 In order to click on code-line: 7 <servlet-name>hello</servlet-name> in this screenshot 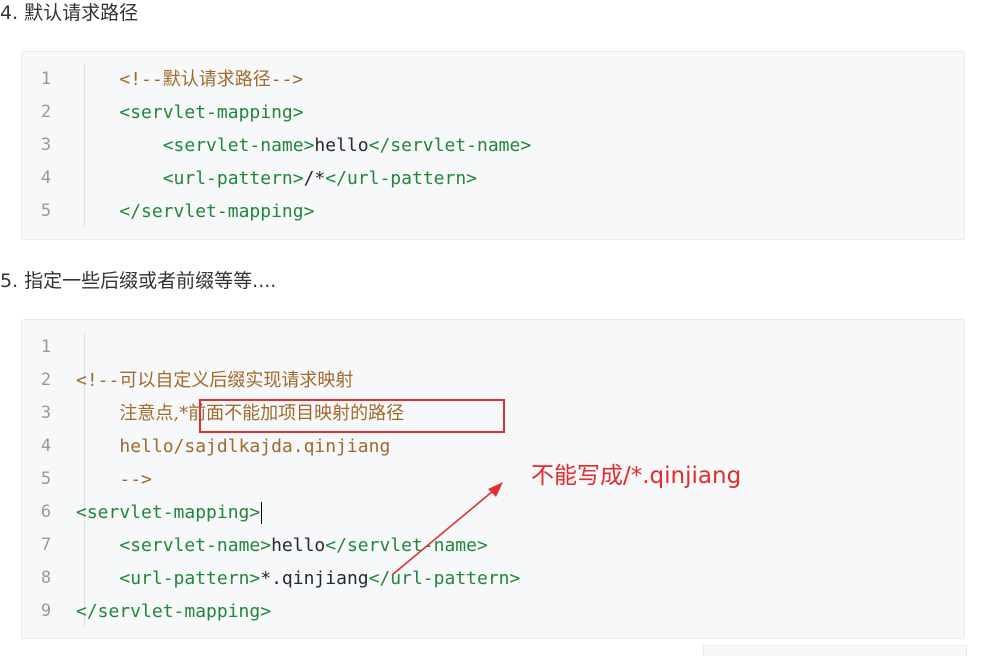, I will do `click(493, 545)`.